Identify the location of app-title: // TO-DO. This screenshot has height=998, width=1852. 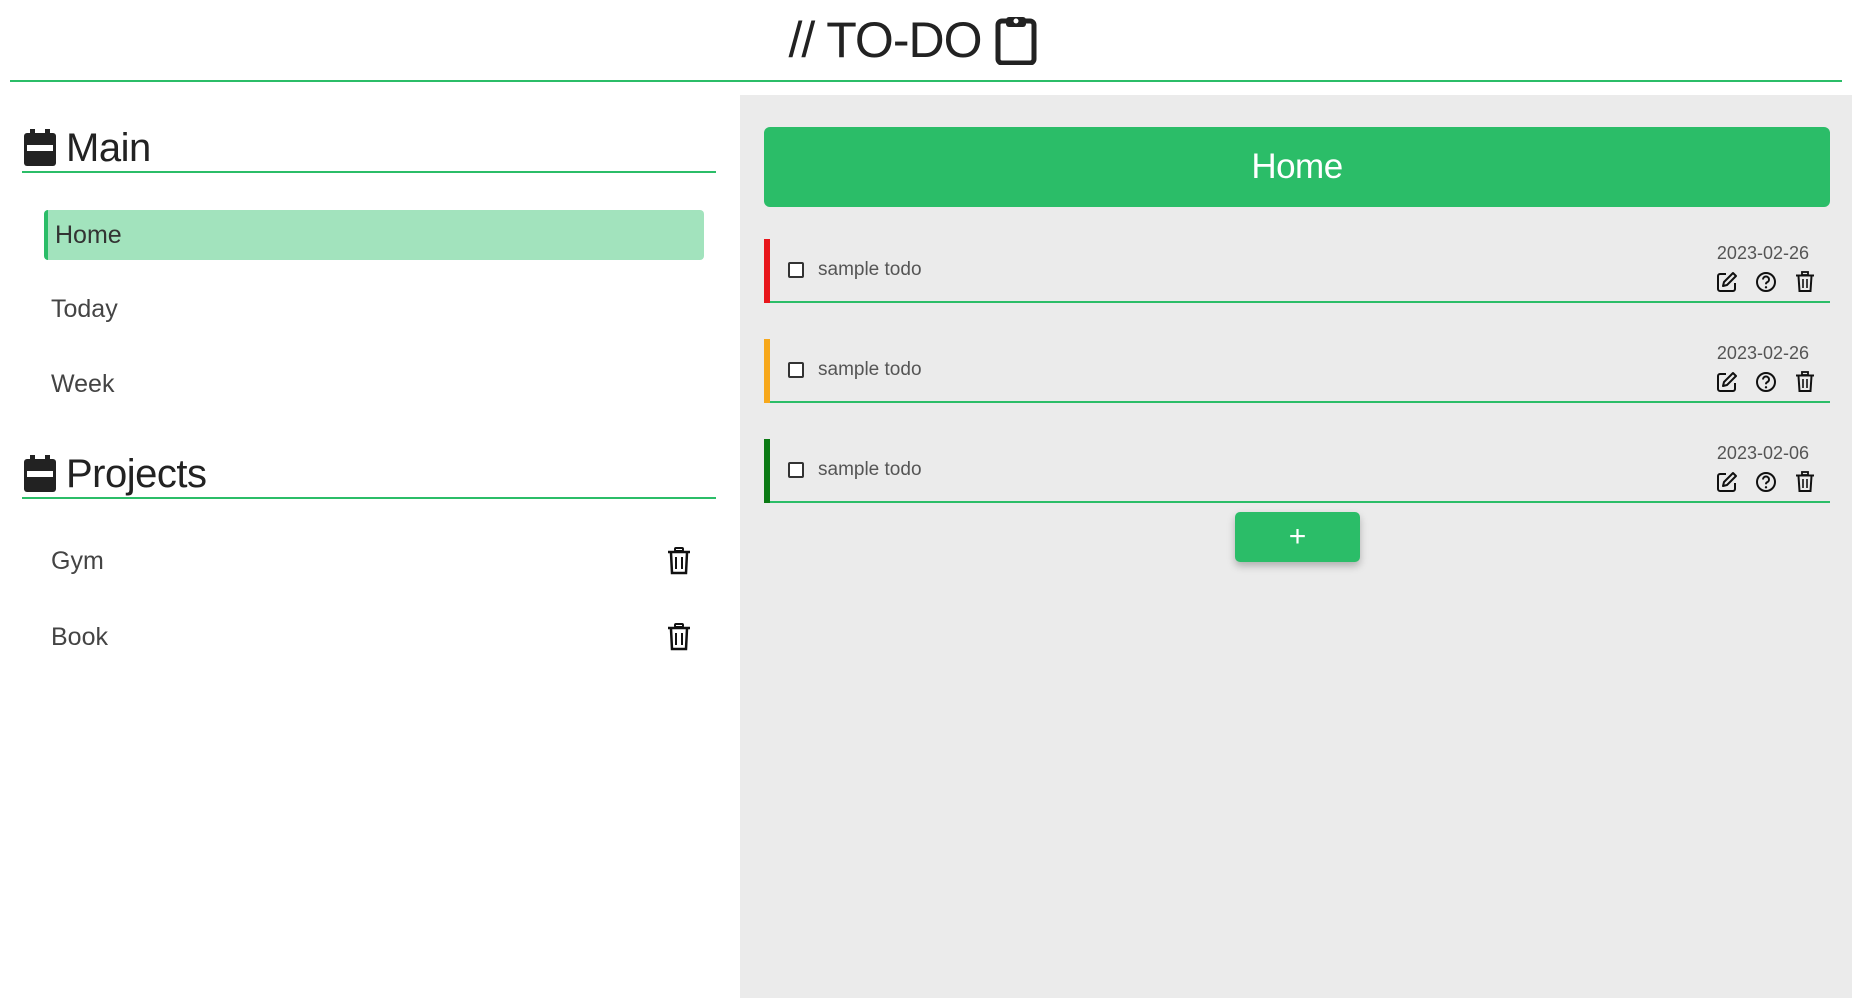
(885, 40).